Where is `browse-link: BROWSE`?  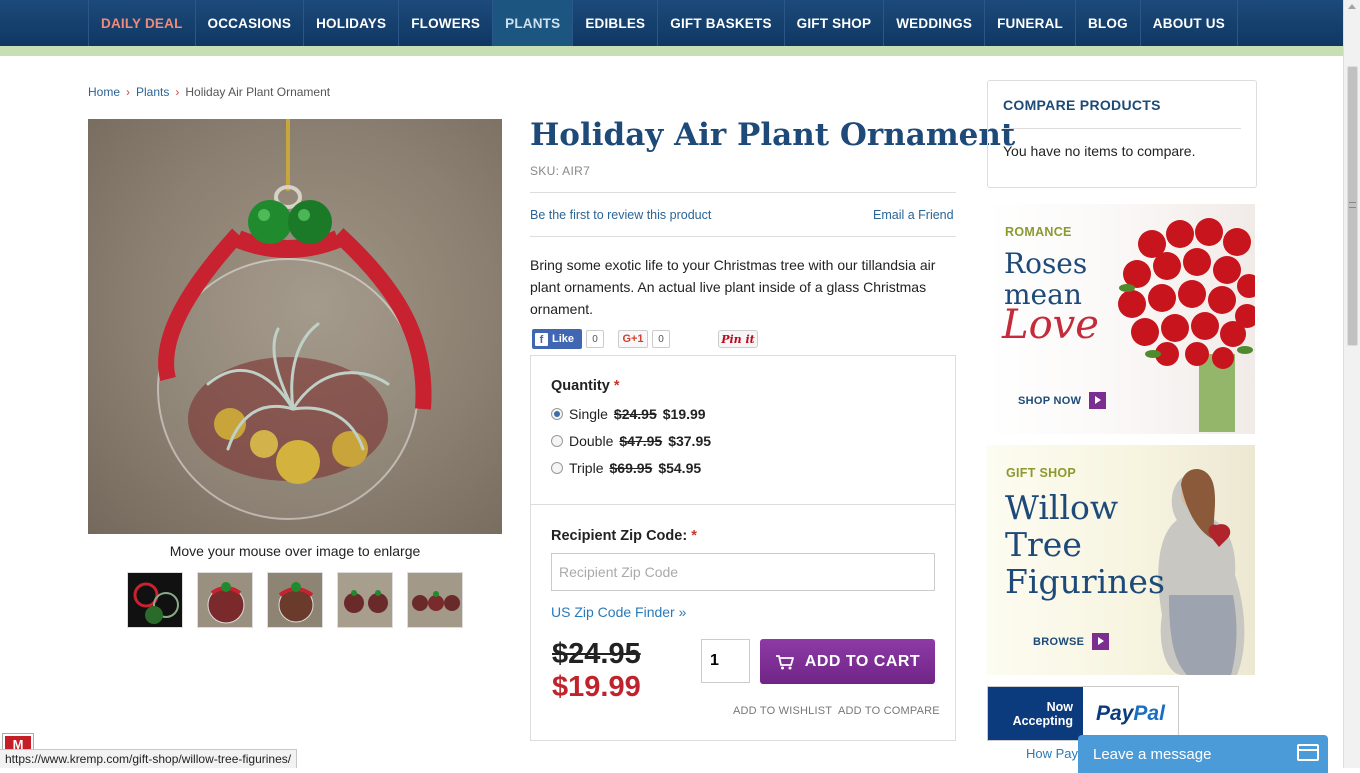 browse-link: BROWSE is located at coordinates (1071, 641).